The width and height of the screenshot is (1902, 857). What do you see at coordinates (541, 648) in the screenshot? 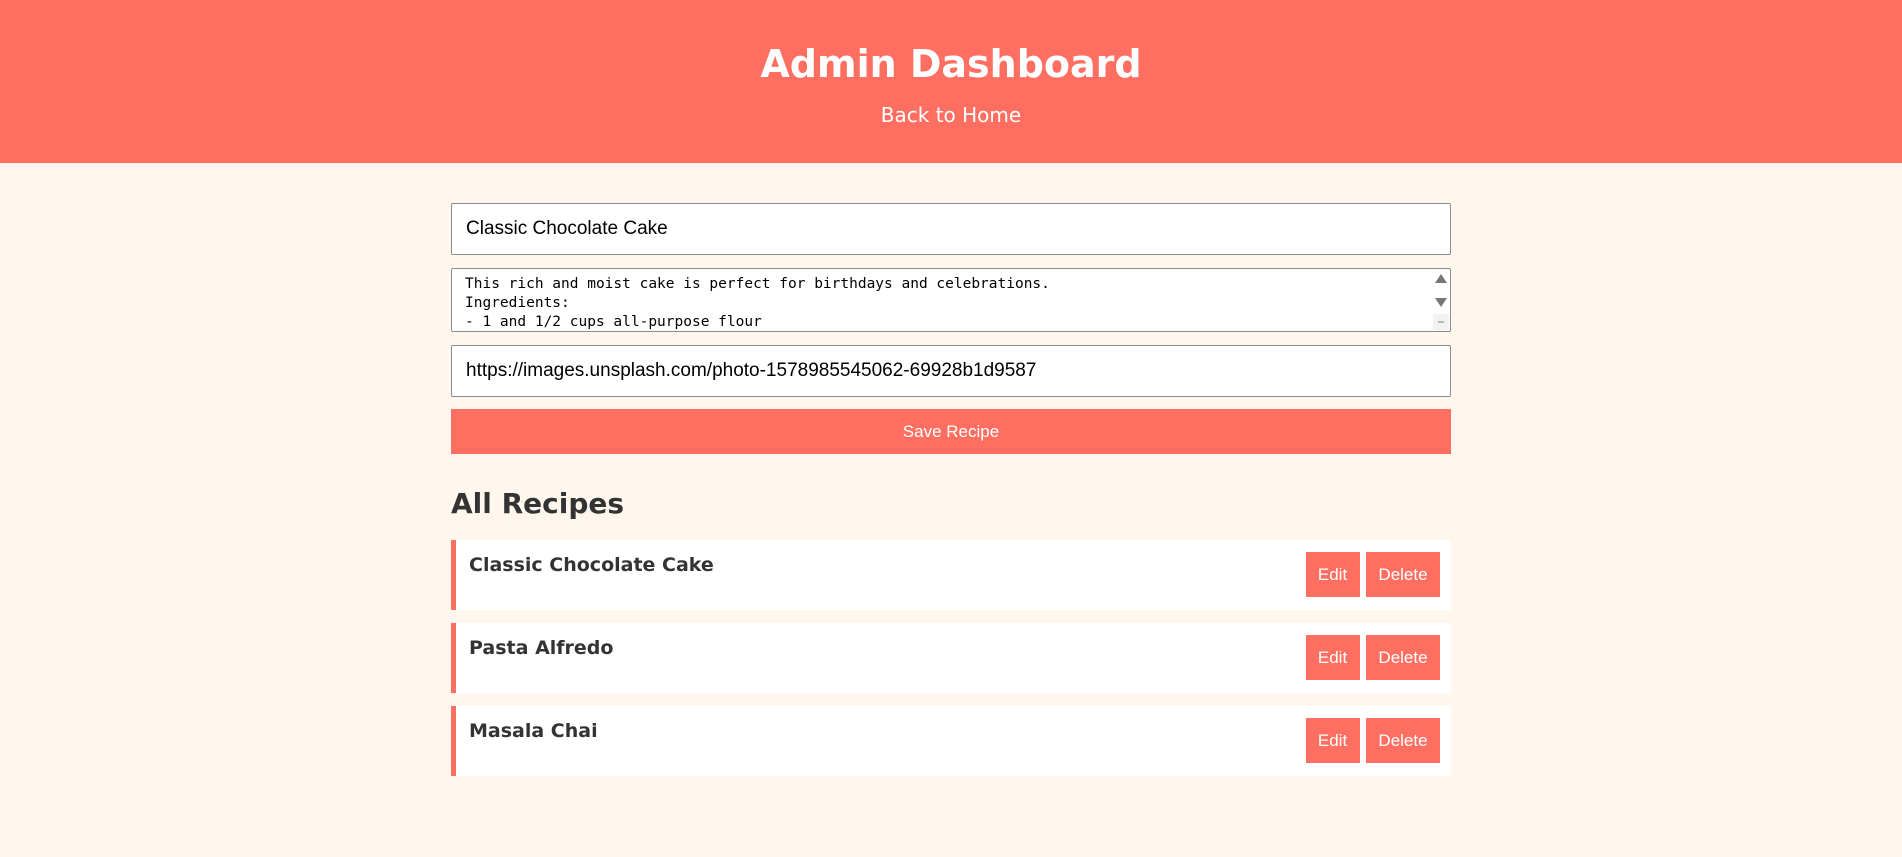
I see `recipe-title: Pasta Alfredo` at bounding box center [541, 648].